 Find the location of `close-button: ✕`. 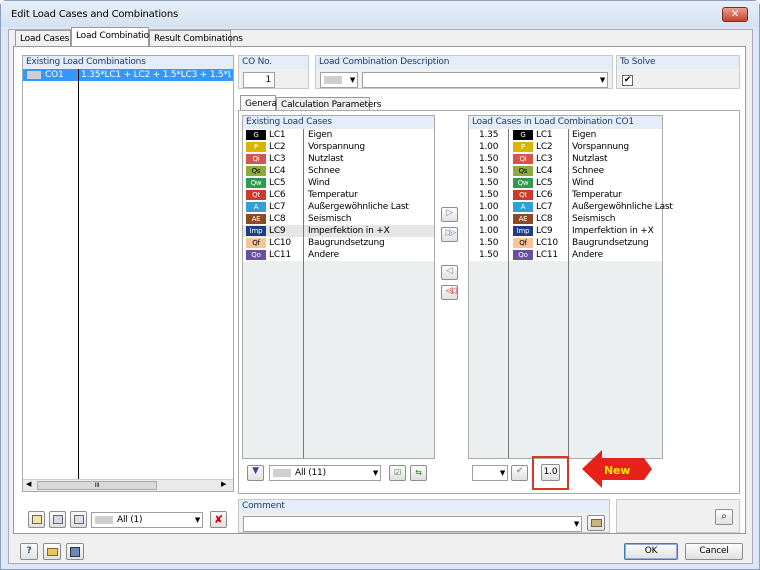

close-button: ✕ is located at coordinates (735, 14).